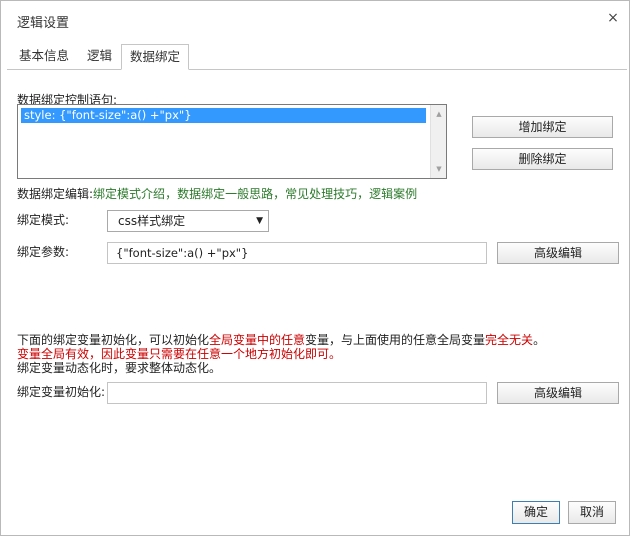  I want to click on tab-data-binding: 数据绑定, so click(155, 57).